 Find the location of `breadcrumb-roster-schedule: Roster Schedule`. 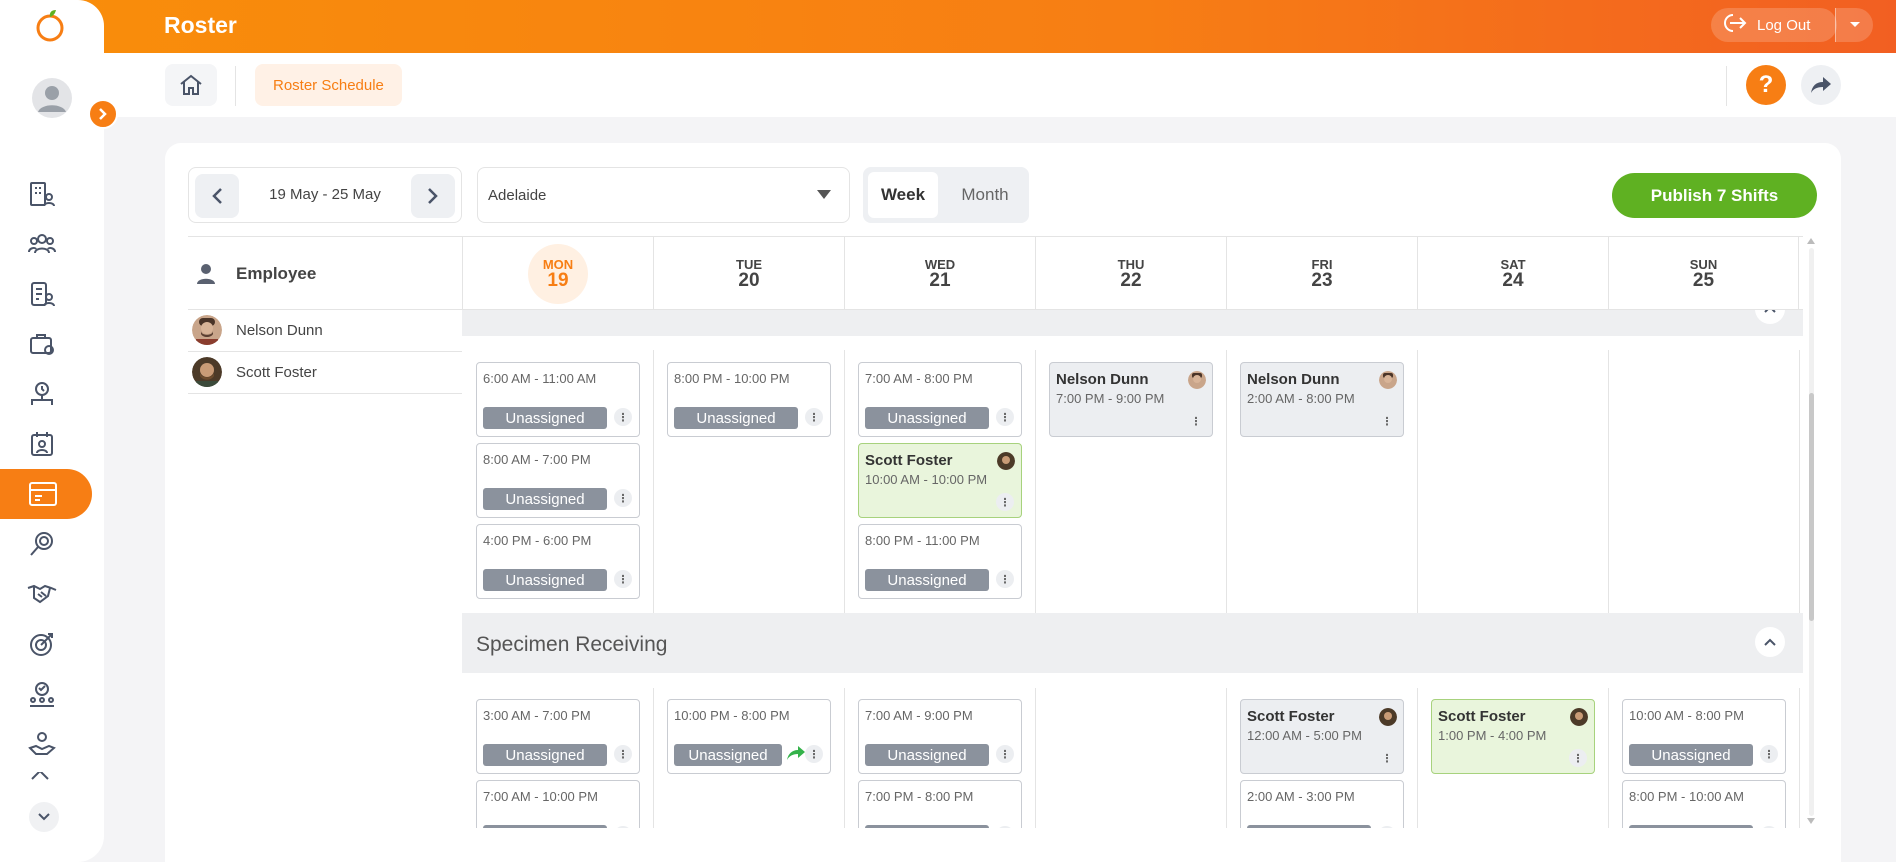

breadcrumb-roster-schedule: Roster Schedule is located at coordinates (328, 85).